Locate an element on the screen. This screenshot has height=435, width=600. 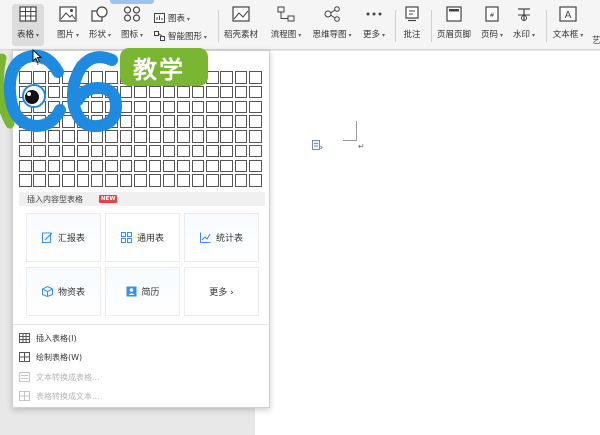
paste-options-icon is located at coordinates (317, 145).